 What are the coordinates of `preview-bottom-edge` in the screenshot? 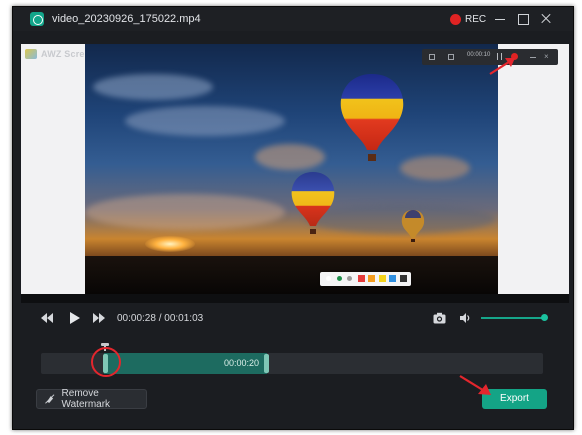 It's located at (295, 298).